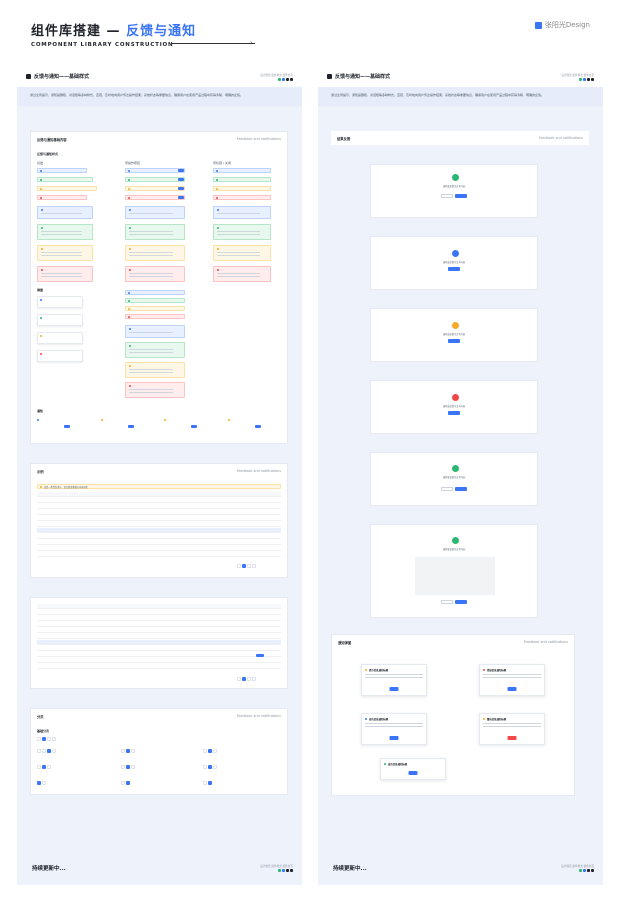 This screenshot has width=621, height=900. What do you see at coordinates (159, 494) in the screenshot?
I see `table-header` at bounding box center [159, 494].